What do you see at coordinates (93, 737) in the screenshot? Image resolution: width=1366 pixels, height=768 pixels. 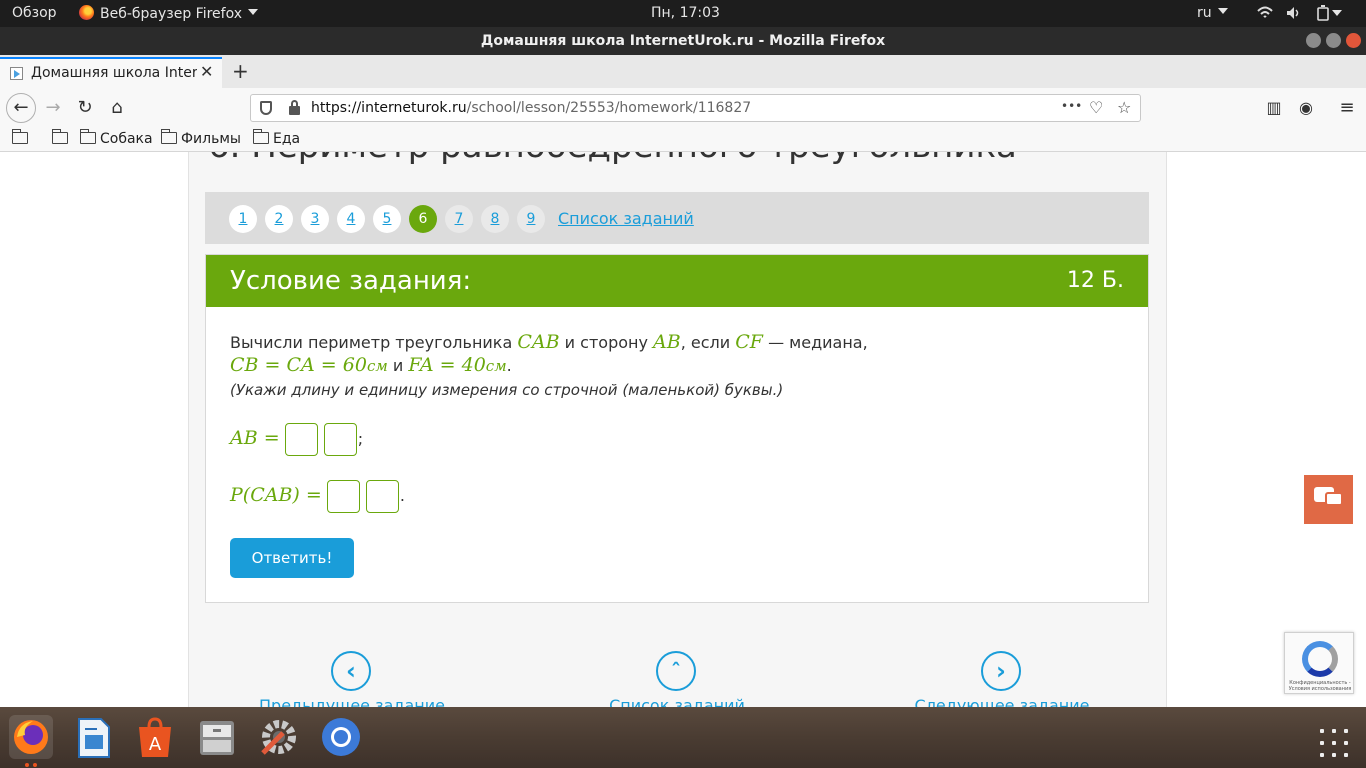 I see `writer-dock-icon` at bounding box center [93, 737].